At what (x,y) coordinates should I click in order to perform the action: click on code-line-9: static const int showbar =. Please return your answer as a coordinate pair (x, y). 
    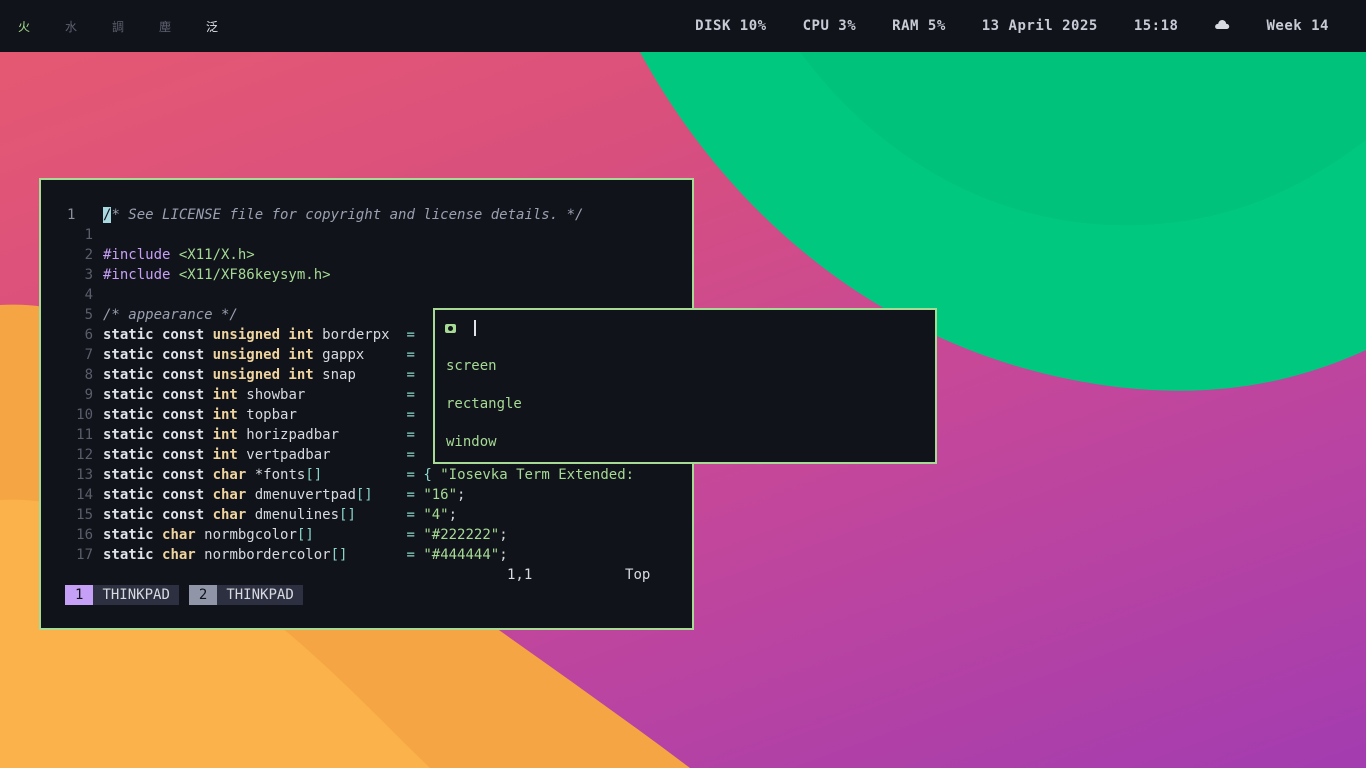
    Looking at the image, I should click on (259, 395).